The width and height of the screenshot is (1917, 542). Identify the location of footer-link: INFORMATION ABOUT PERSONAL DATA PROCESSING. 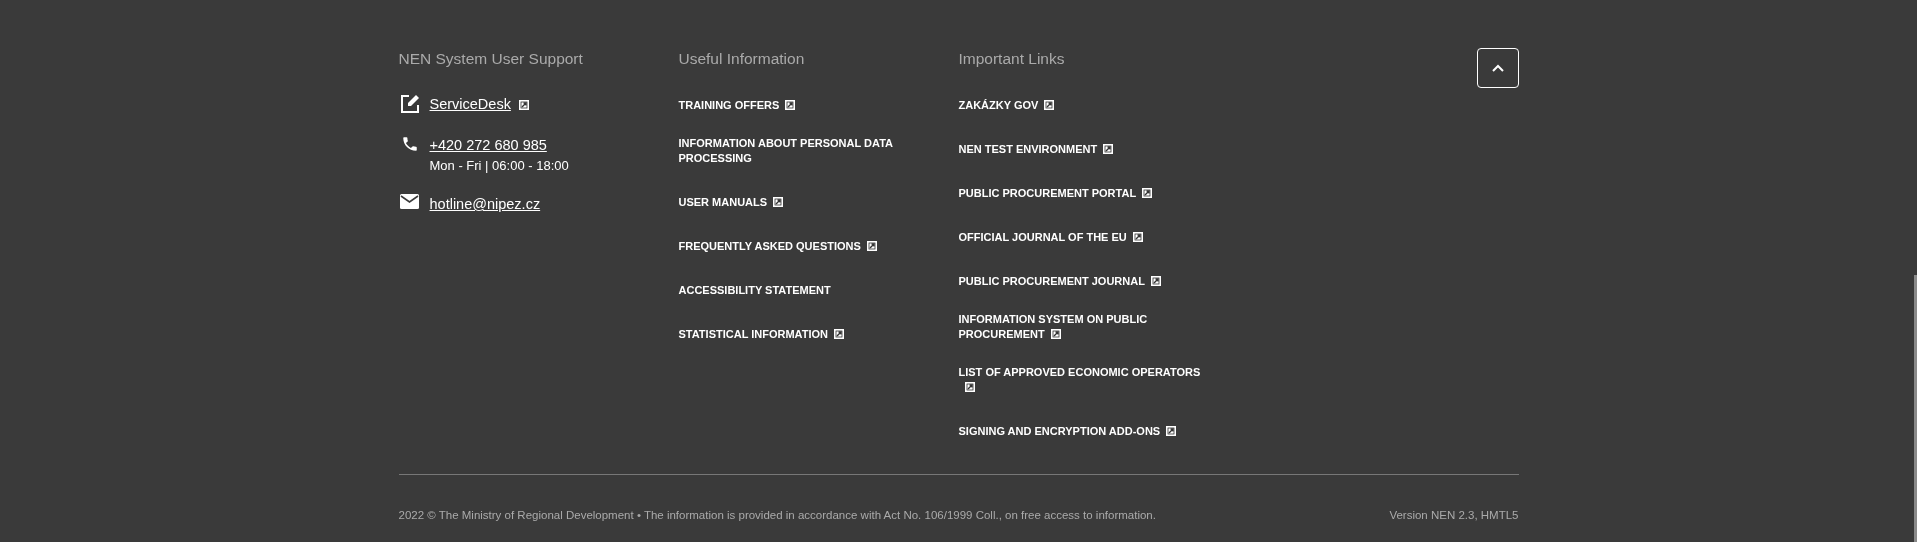
(803, 151).